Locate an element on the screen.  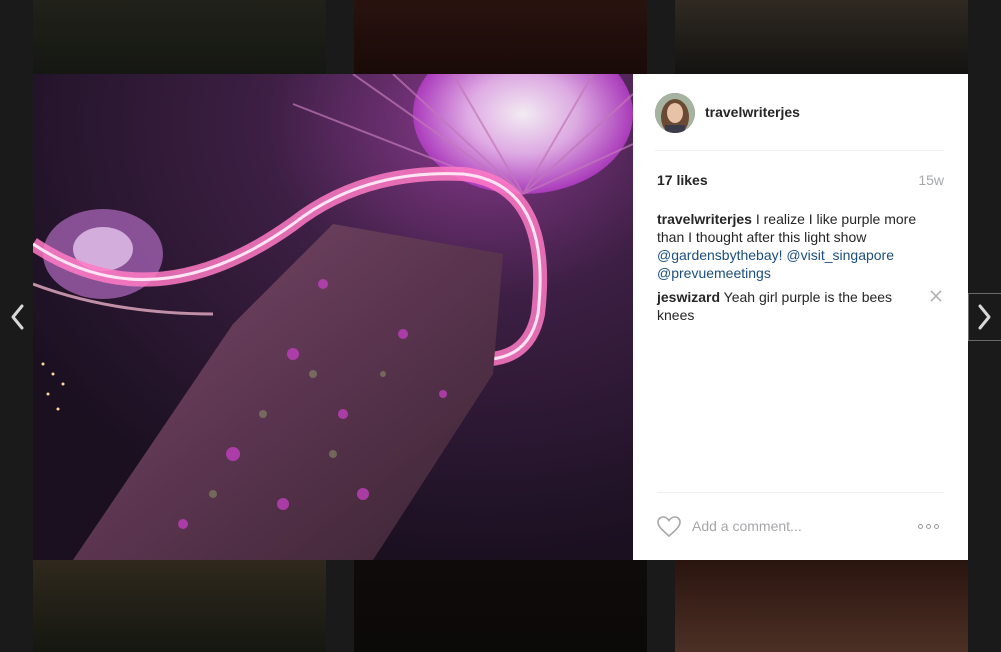
add-comment-input is located at coordinates (792, 526).